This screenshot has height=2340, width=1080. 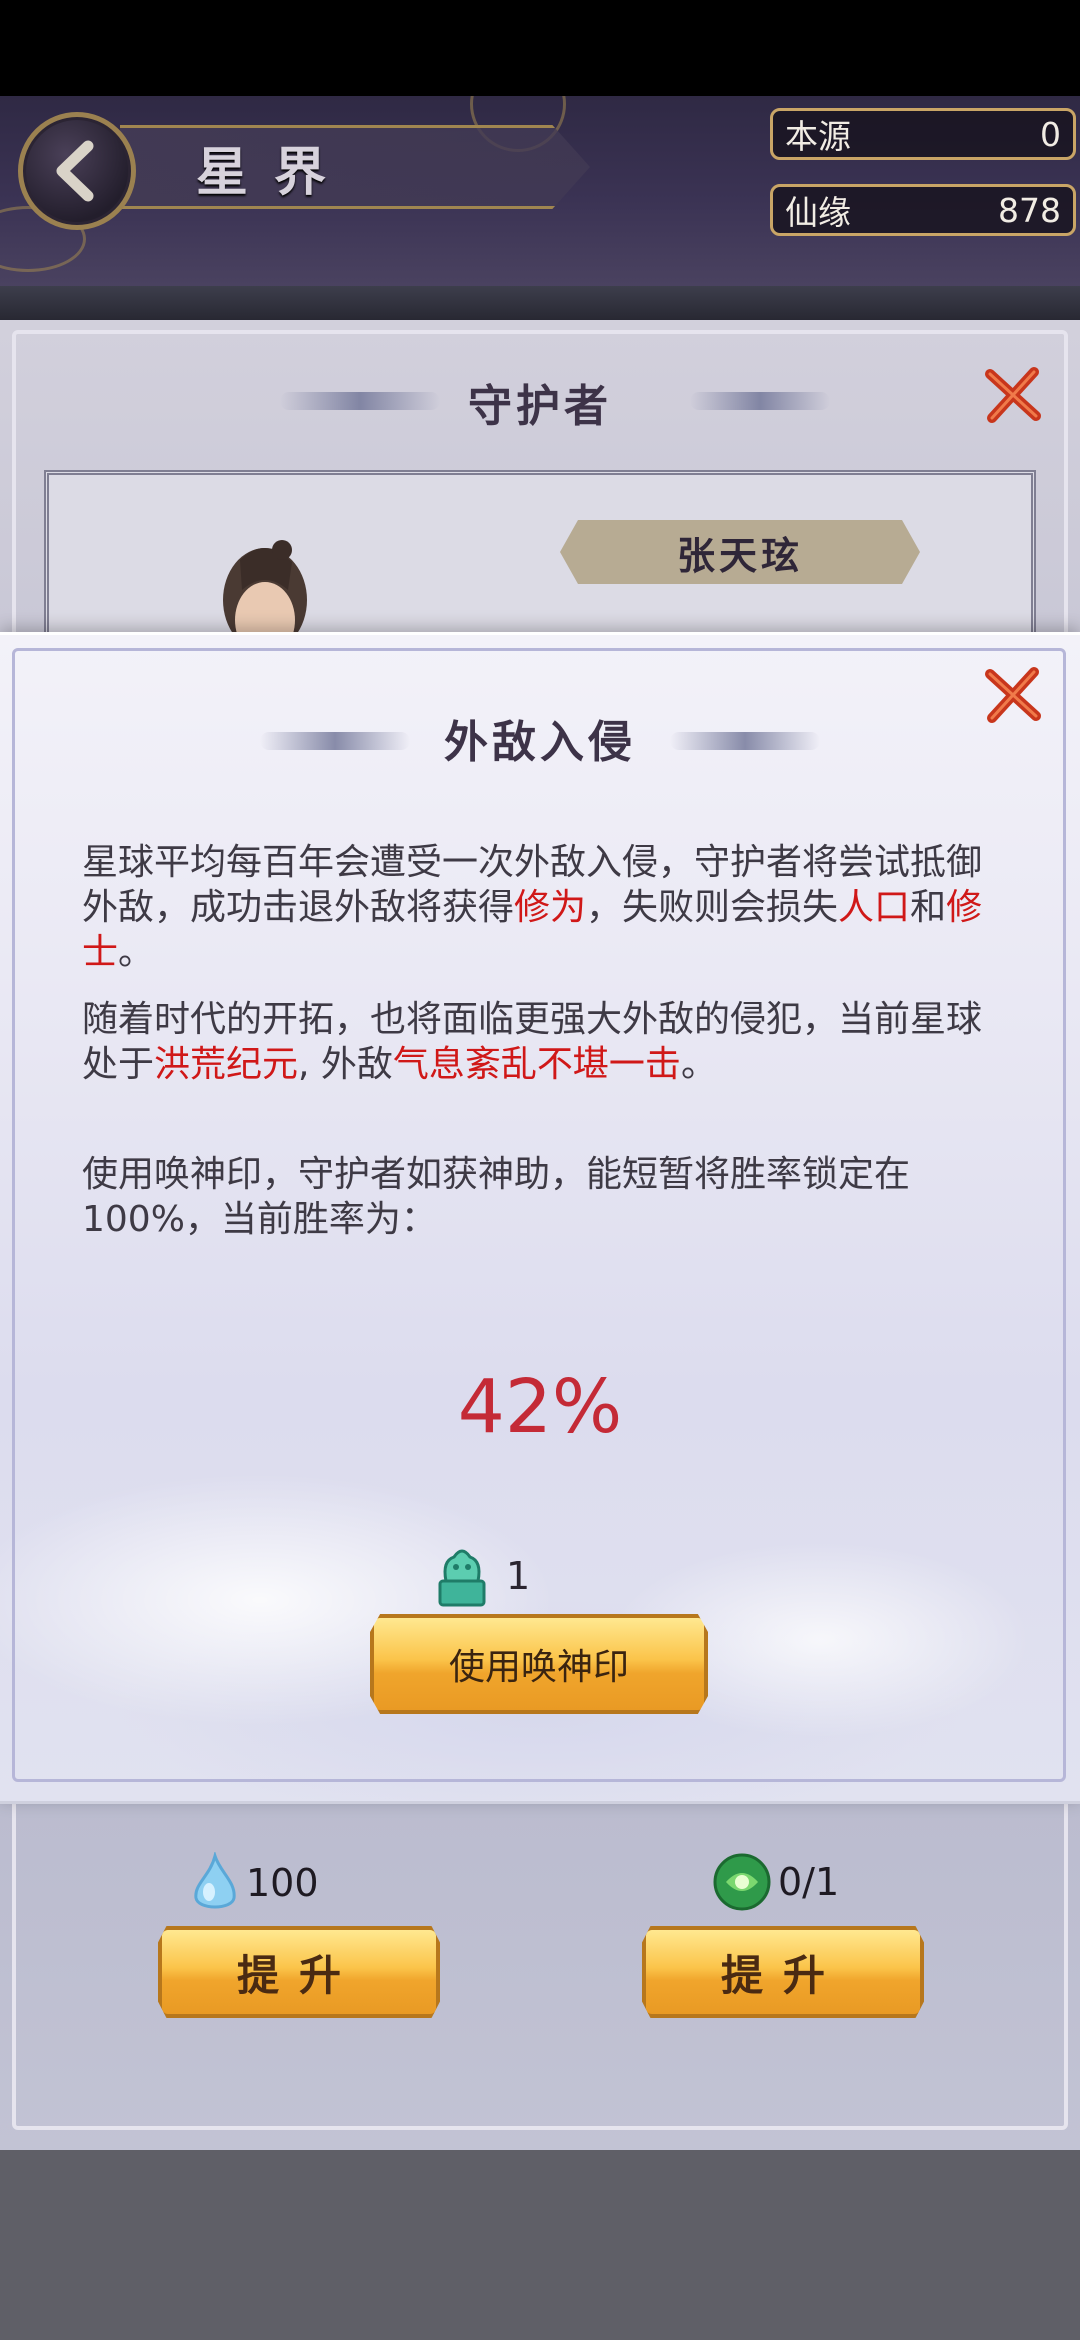 What do you see at coordinates (923, 134) in the screenshot?
I see `resource-benyuan: 本源 0` at bounding box center [923, 134].